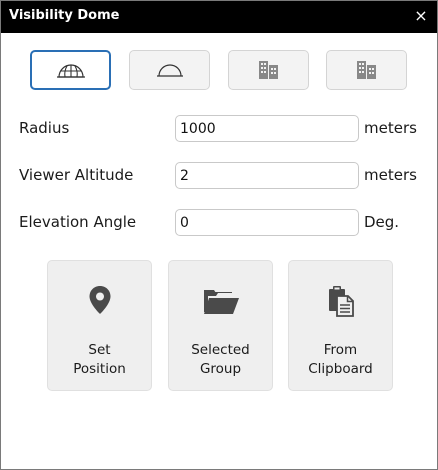 The height and width of the screenshot is (470, 438). Describe the element at coordinates (221, 302) in the screenshot. I see `folder-icon` at that location.